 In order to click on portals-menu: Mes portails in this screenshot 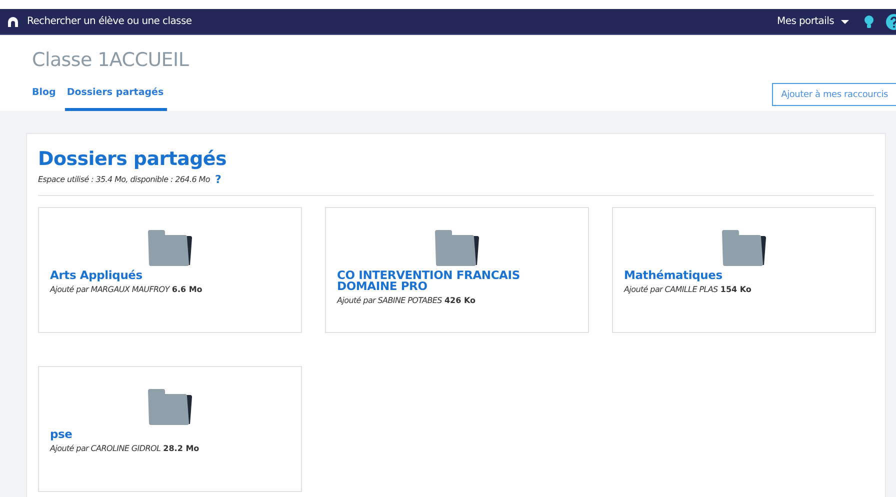, I will do `click(805, 21)`.